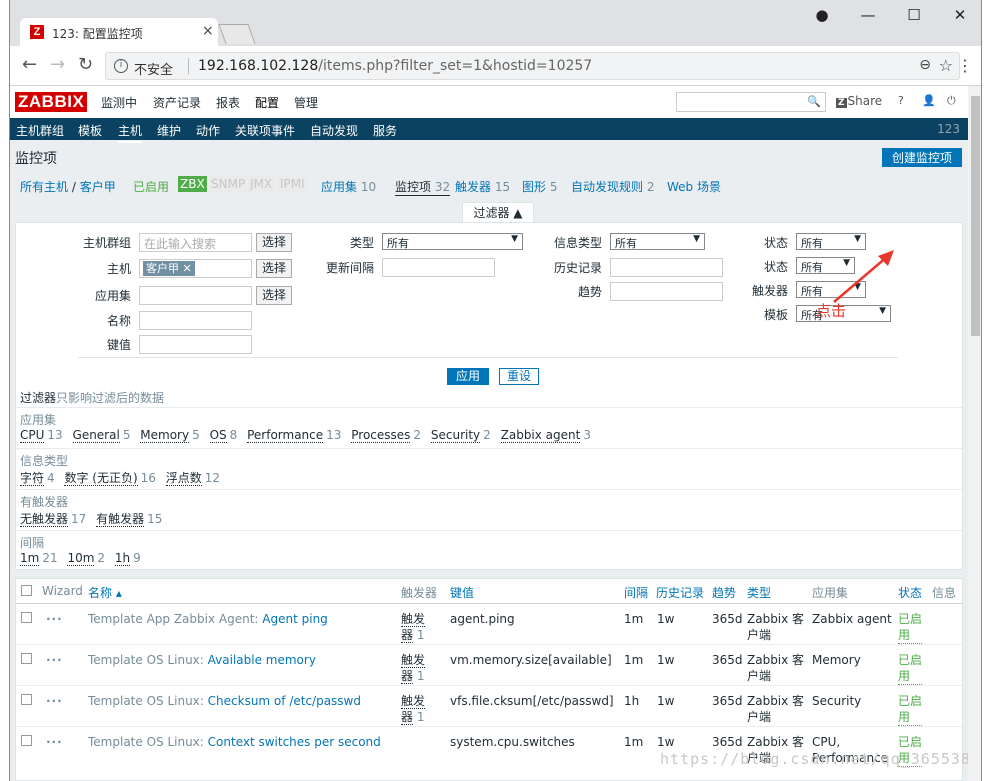  I want to click on applications-link: 应用集, so click(339, 187).